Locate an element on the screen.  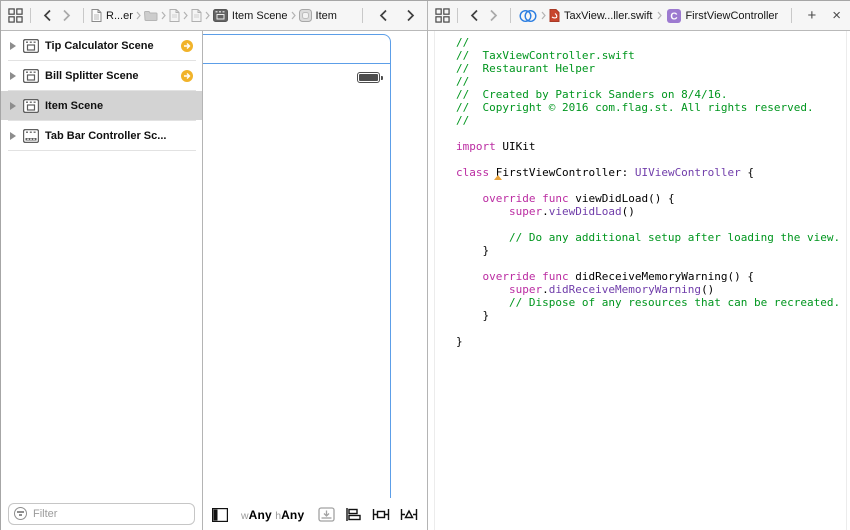
battery-icon is located at coordinates (370, 77).